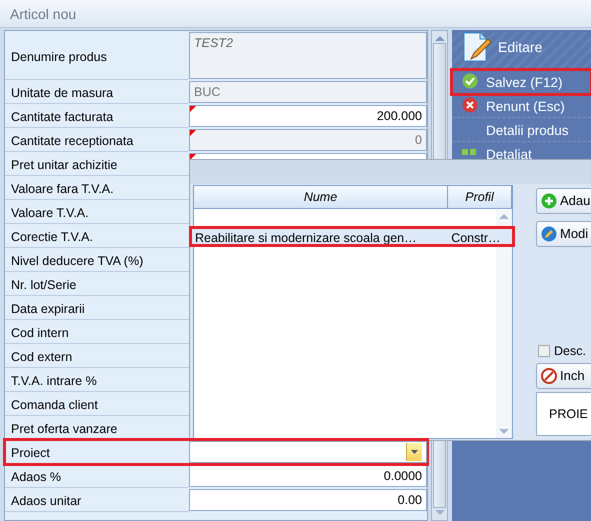  Describe the element at coordinates (470, 105) in the screenshot. I see `x-icon` at that location.